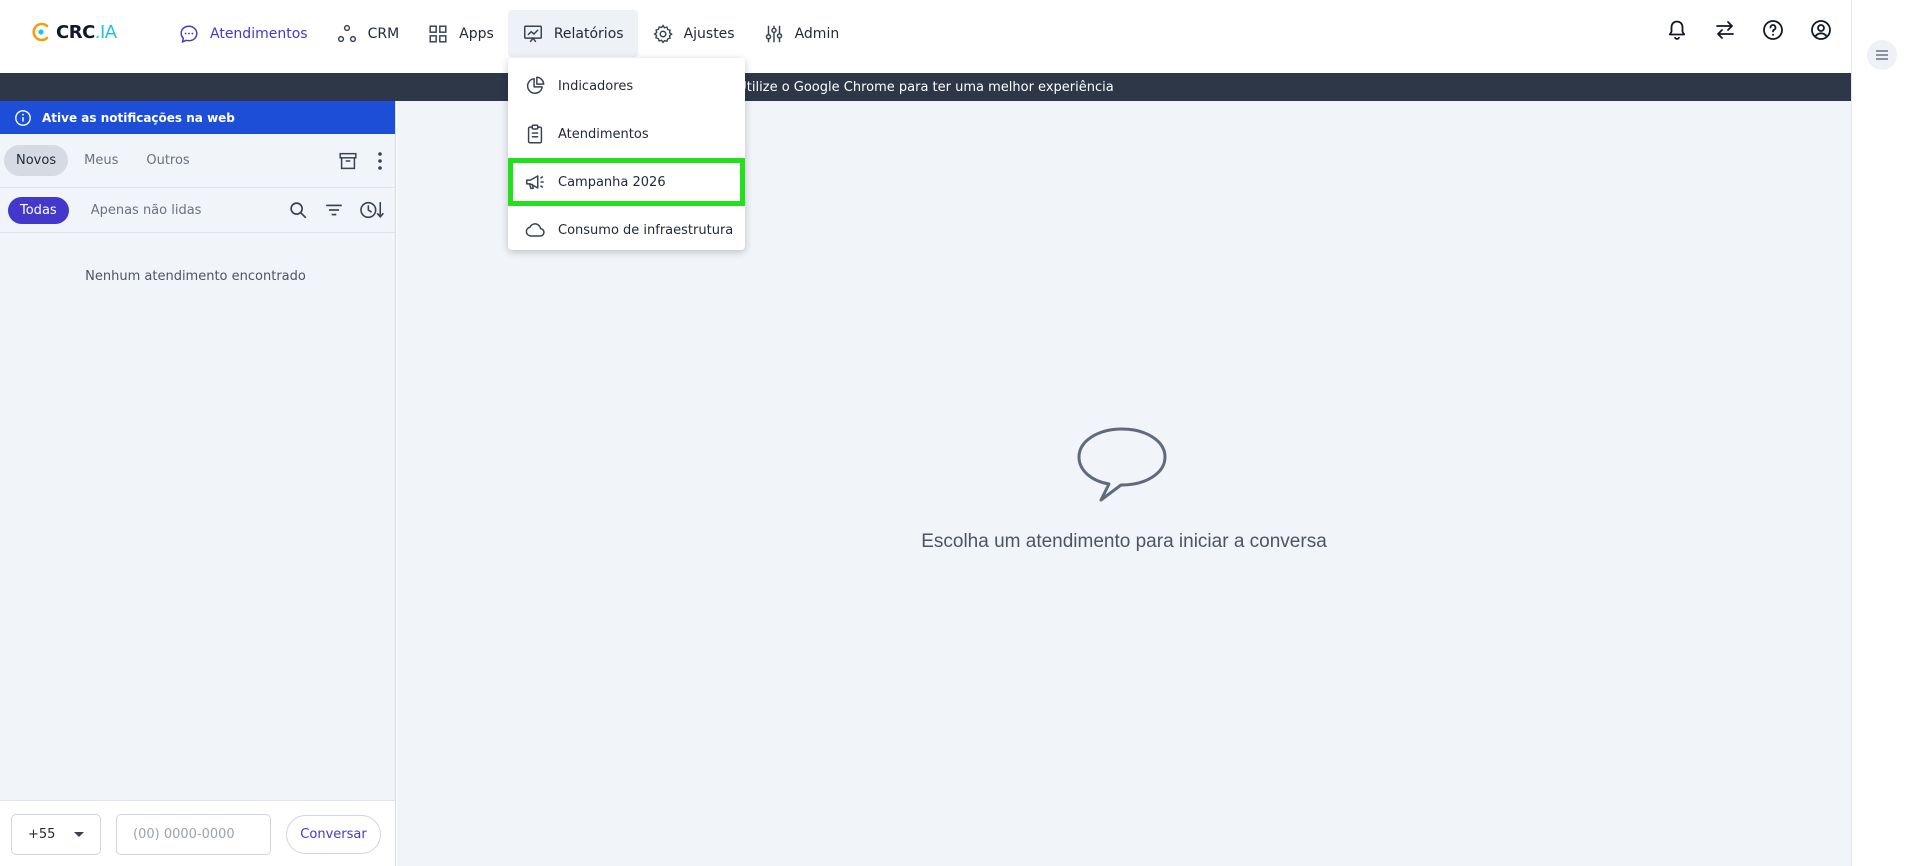 The width and height of the screenshot is (1911, 866). I want to click on sliders-icon, so click(773, 33).